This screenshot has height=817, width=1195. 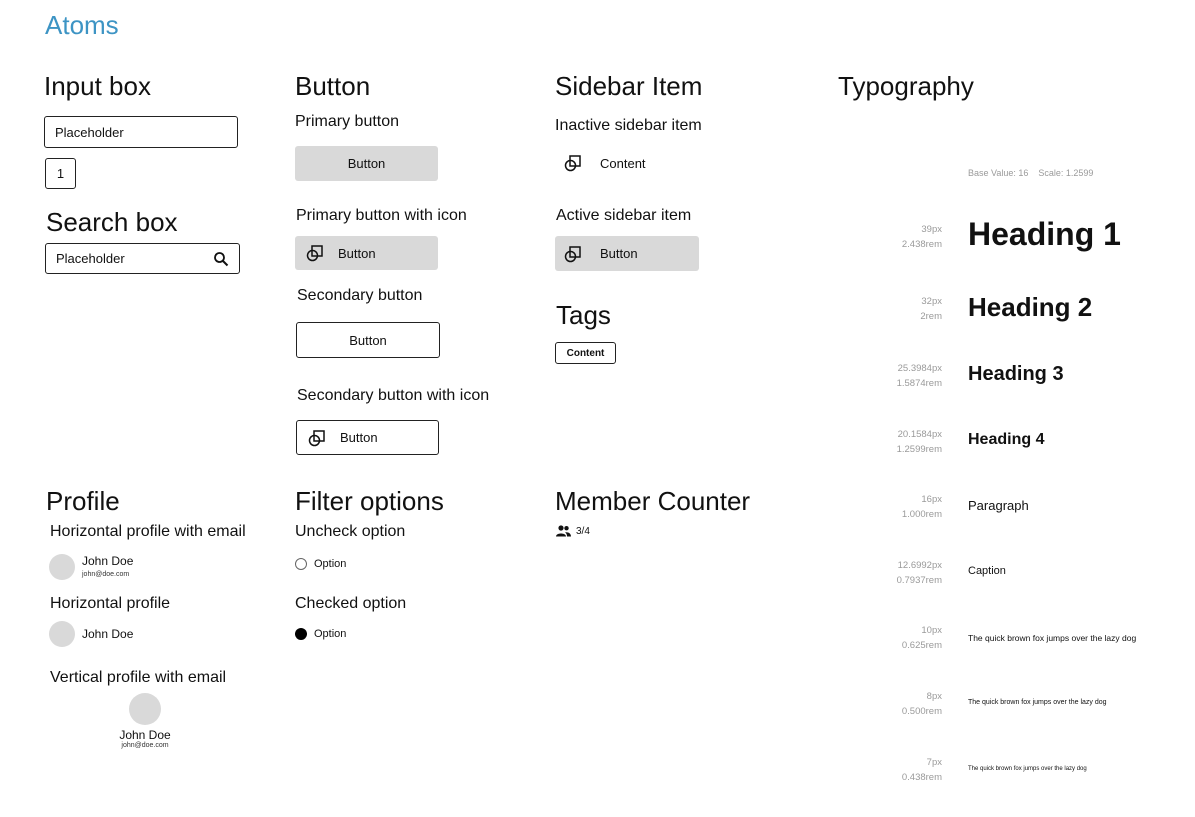 I want to click on horizontal-profile-label: Horizontal profile, so click(x=110, y=603).